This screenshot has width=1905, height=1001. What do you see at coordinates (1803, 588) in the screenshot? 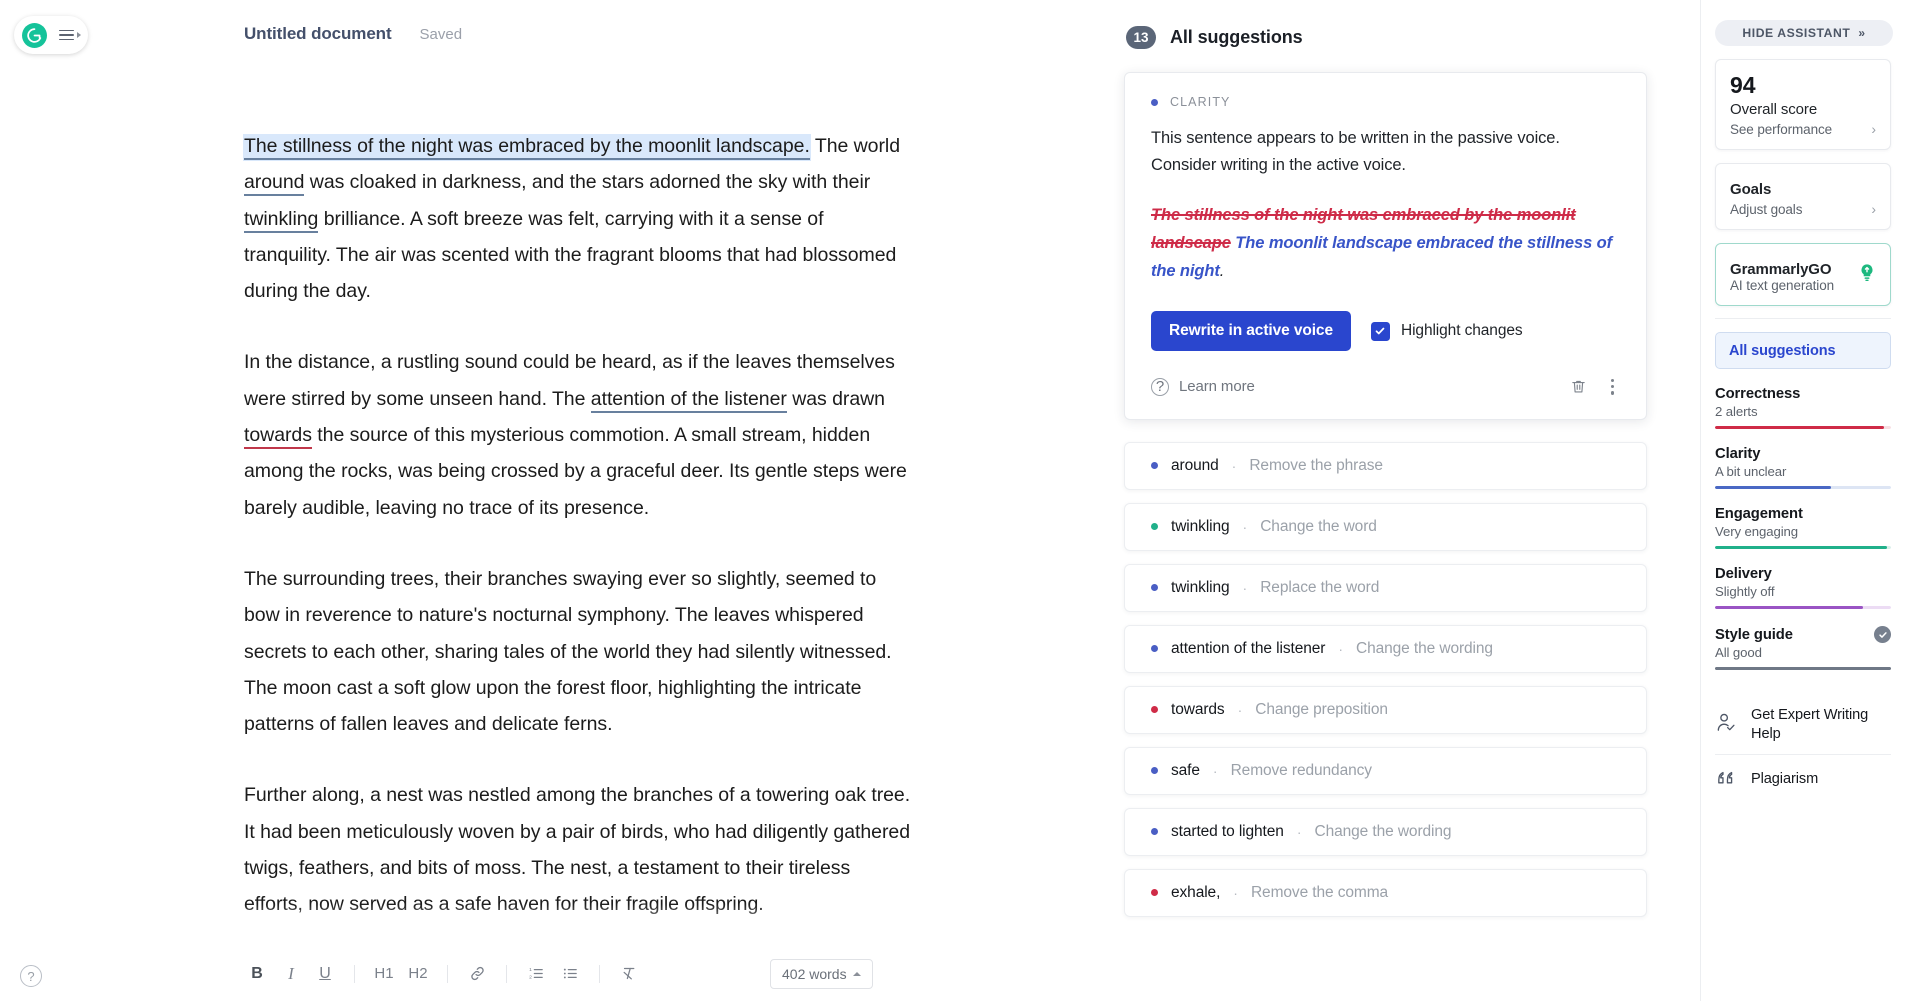
I see `metric-delivery: Delivery Slightly off` at bounding box center [1803, 588].